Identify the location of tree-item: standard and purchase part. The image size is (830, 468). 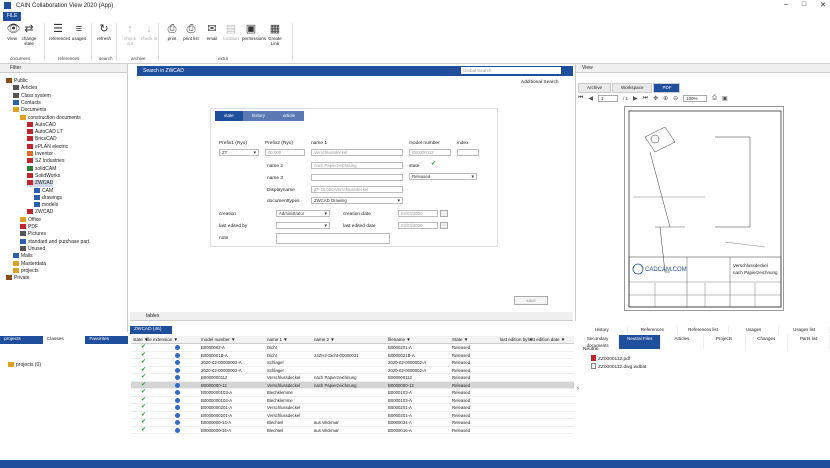
(54, 242).